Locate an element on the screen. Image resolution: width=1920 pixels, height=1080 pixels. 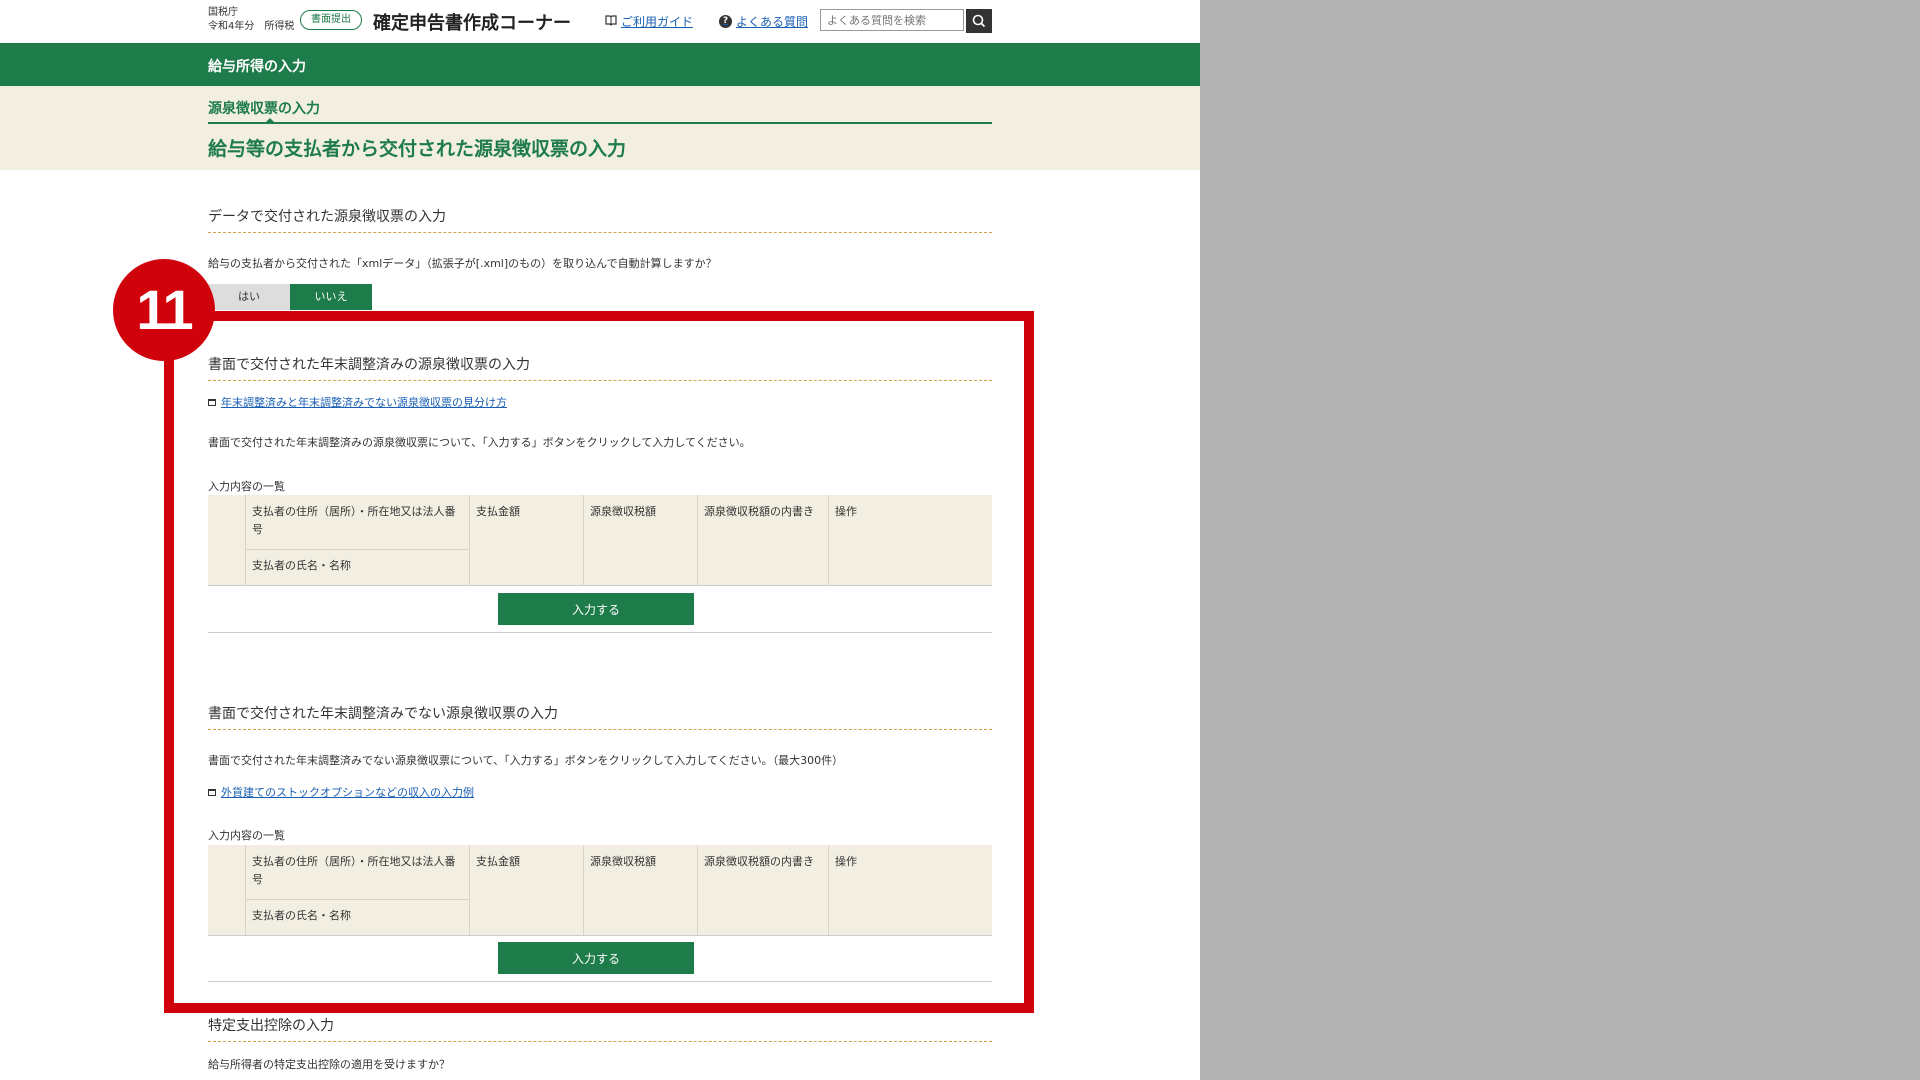
xml-import-toggle: はい いいえ is located at coordinates (290, 297).